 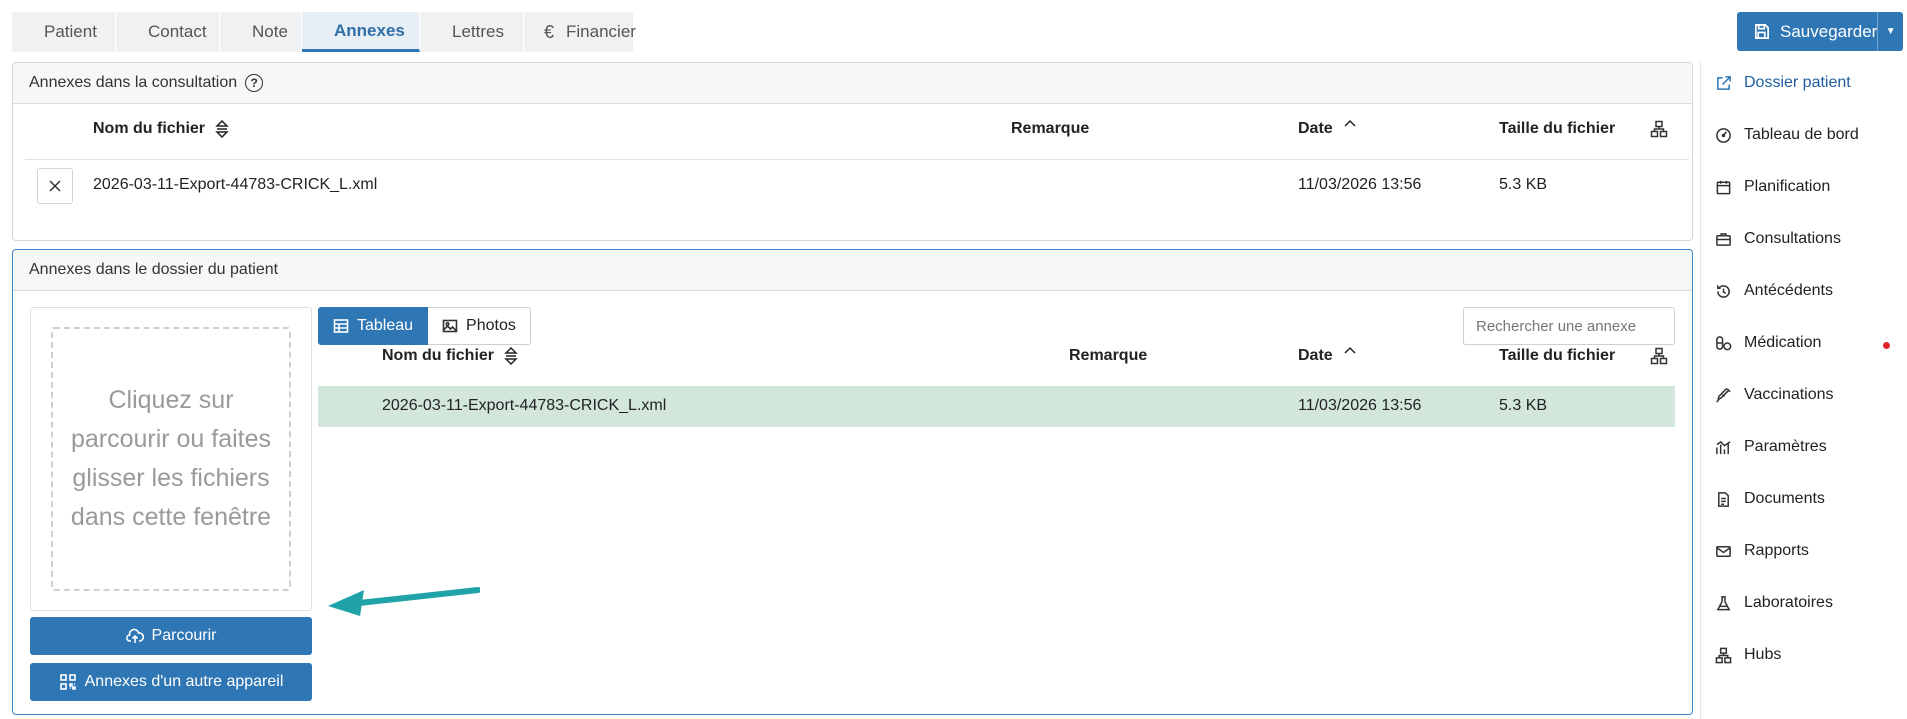 I want to click on search-attachment-input, so click(x=1569, y=326).